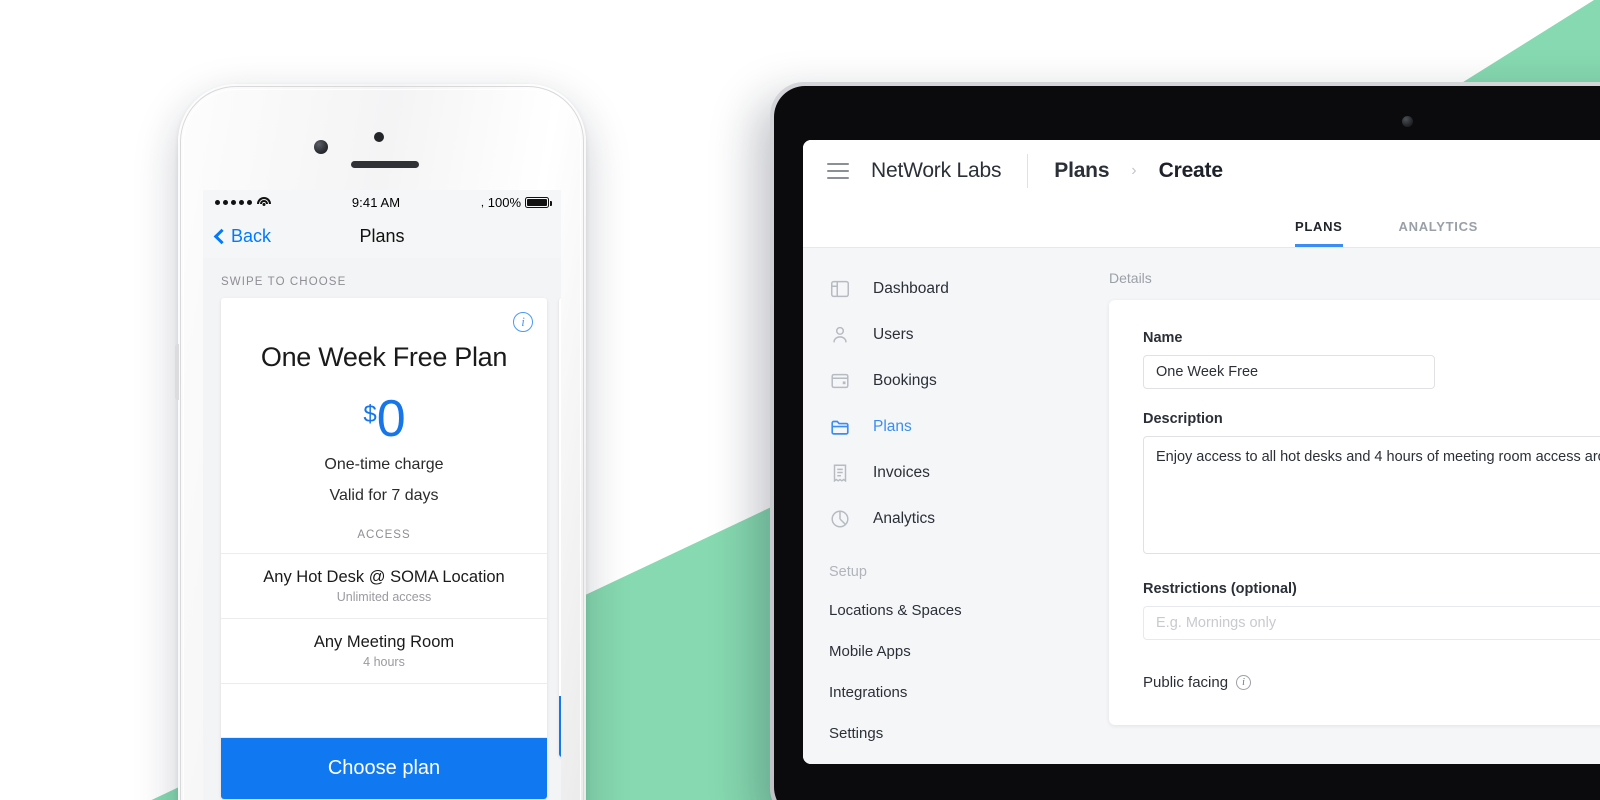 The image size is (1600, 800). What do you see at coordinates (560, 726) in the screenshot?
I see `choose-plan-button-next: Choose plan` at bounding box center [560, 726].